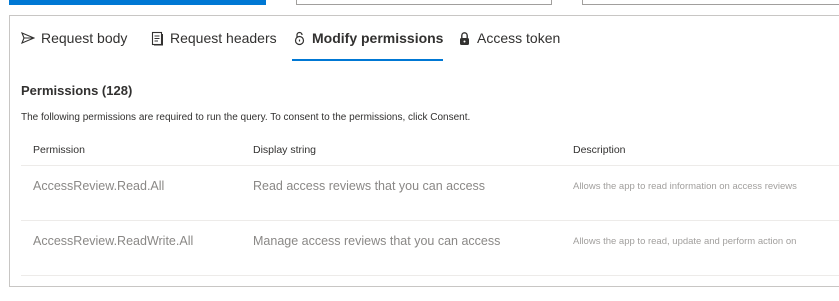  What do you see at coordinates (137, 2) in the screenshot?
I see `run-query-button` at bounding box center [137, 2].